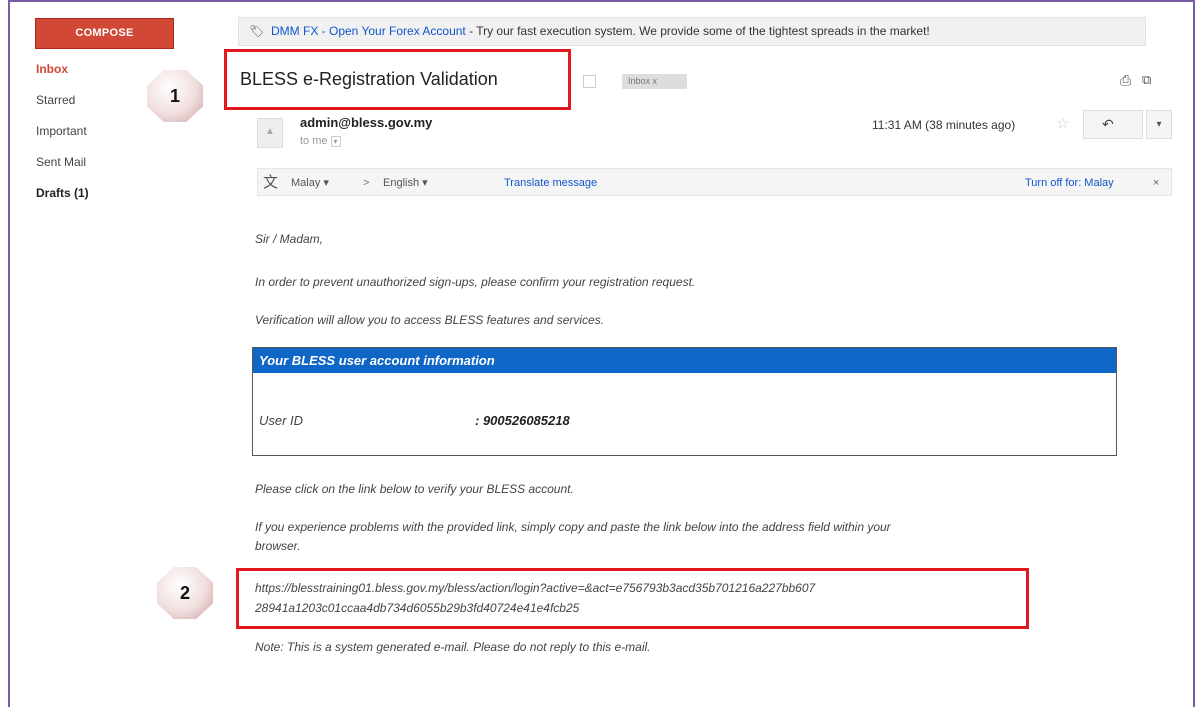 The image size is (1203, 707). I want to click on close-icon: ×, so click(1156, 183).